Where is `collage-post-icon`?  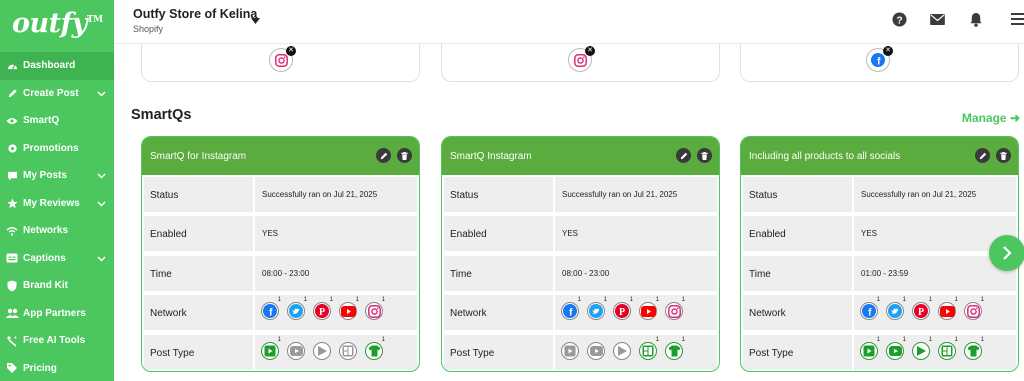 collage-post-icon is located at coordinates (348, 350).